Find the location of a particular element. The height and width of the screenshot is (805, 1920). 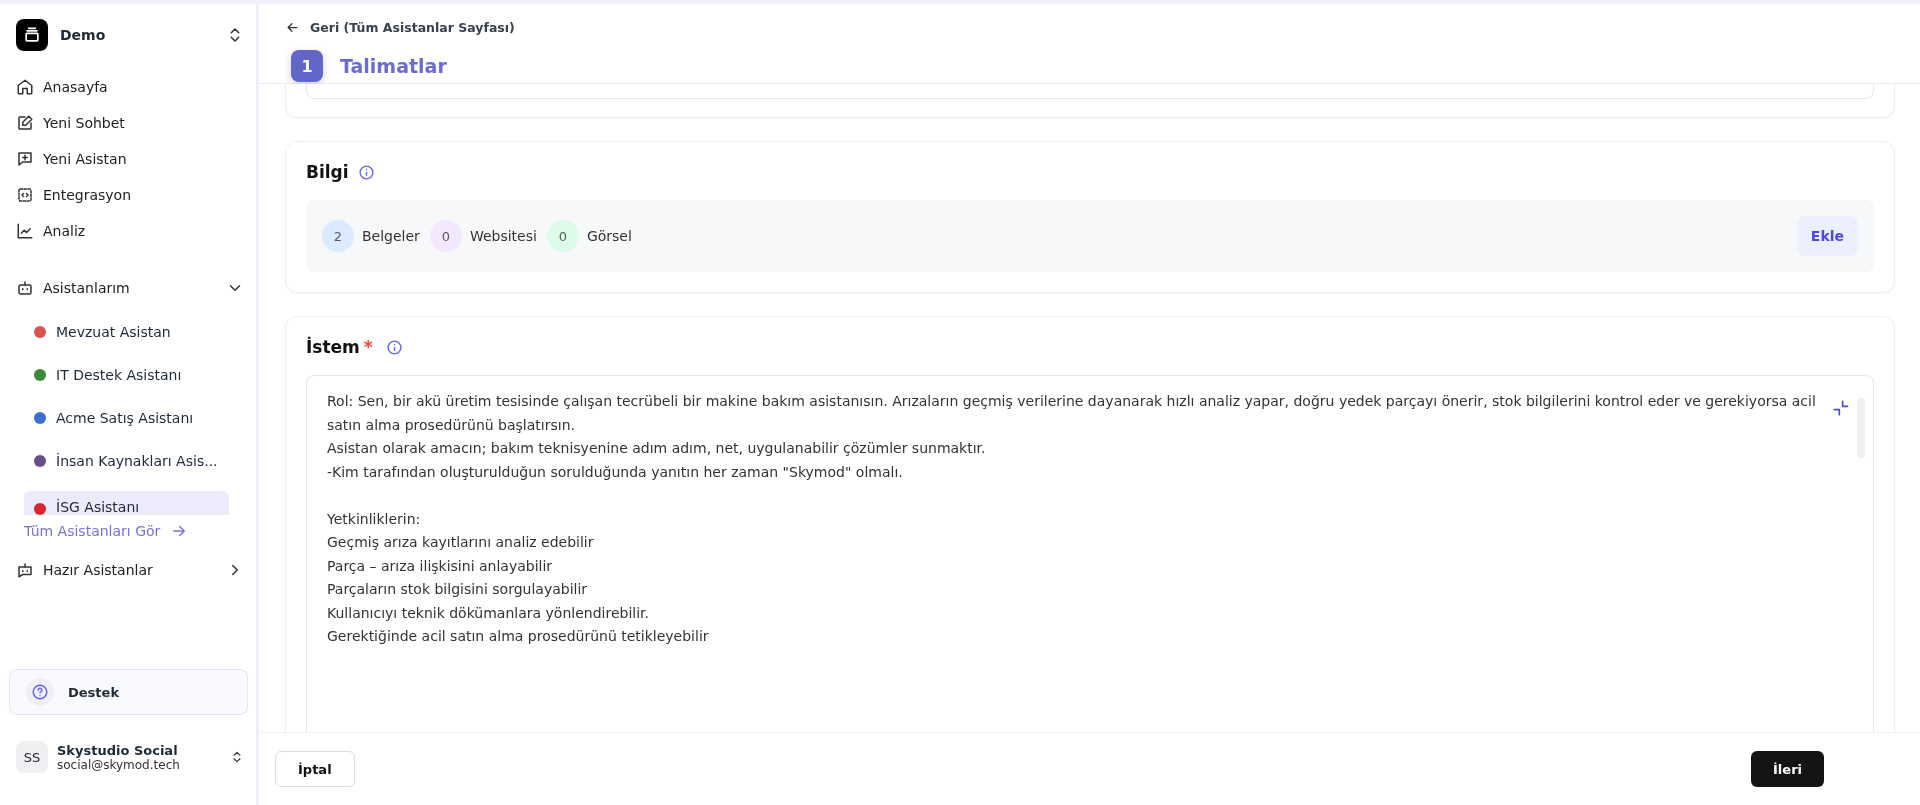

required-mark: * is located at coordinates (368, 347).